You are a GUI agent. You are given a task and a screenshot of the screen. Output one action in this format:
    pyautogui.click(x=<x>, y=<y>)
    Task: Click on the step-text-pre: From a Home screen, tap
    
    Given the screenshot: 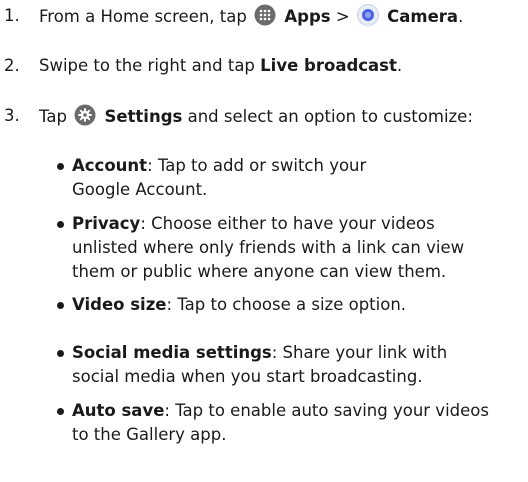 What is the action you would take?
    pyautogui.click(x=143, y=16)
    